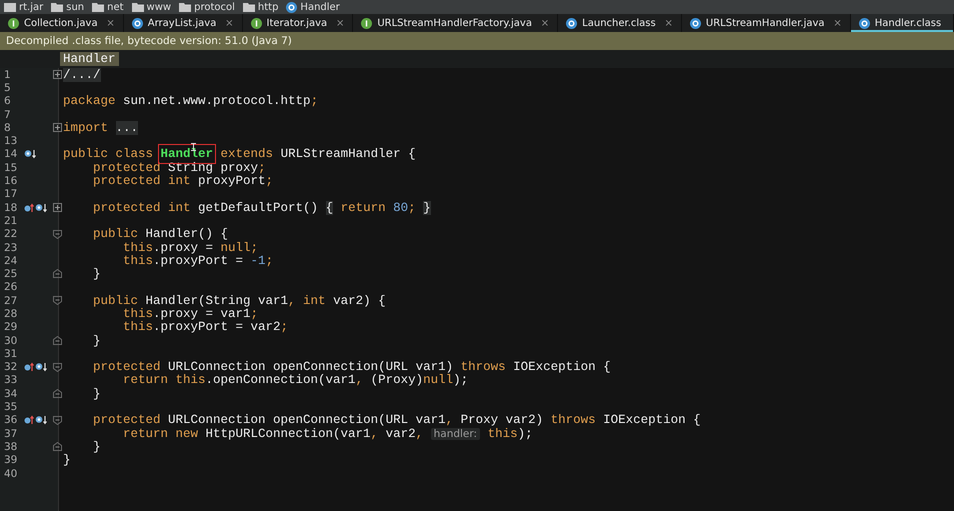  Describe the element at coordinates (10, 220) in the screenshot. I see `line-number: 21` at that location.